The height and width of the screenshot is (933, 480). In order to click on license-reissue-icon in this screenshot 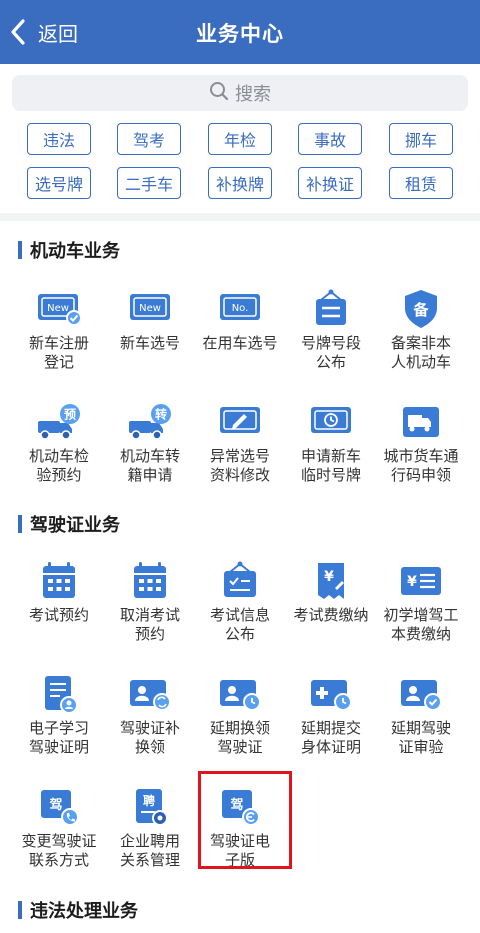, I will do `click(150, 694)`.